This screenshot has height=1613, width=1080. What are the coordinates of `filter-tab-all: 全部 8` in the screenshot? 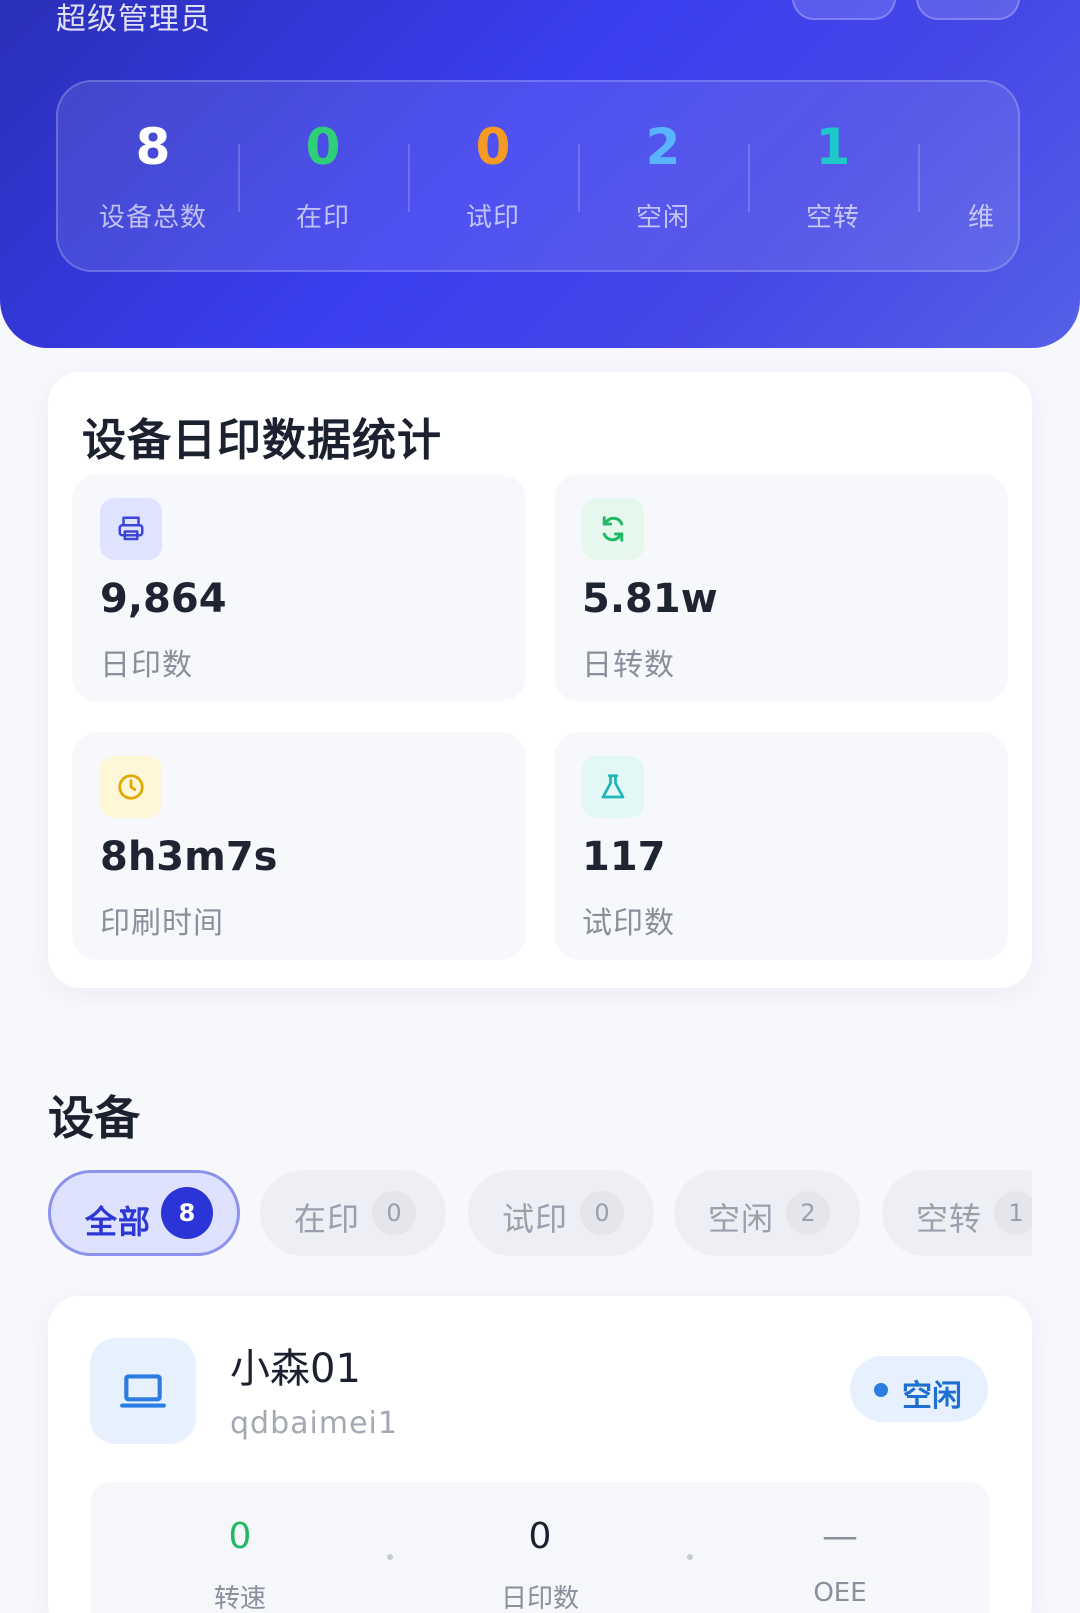 It's located at (144, 1213).